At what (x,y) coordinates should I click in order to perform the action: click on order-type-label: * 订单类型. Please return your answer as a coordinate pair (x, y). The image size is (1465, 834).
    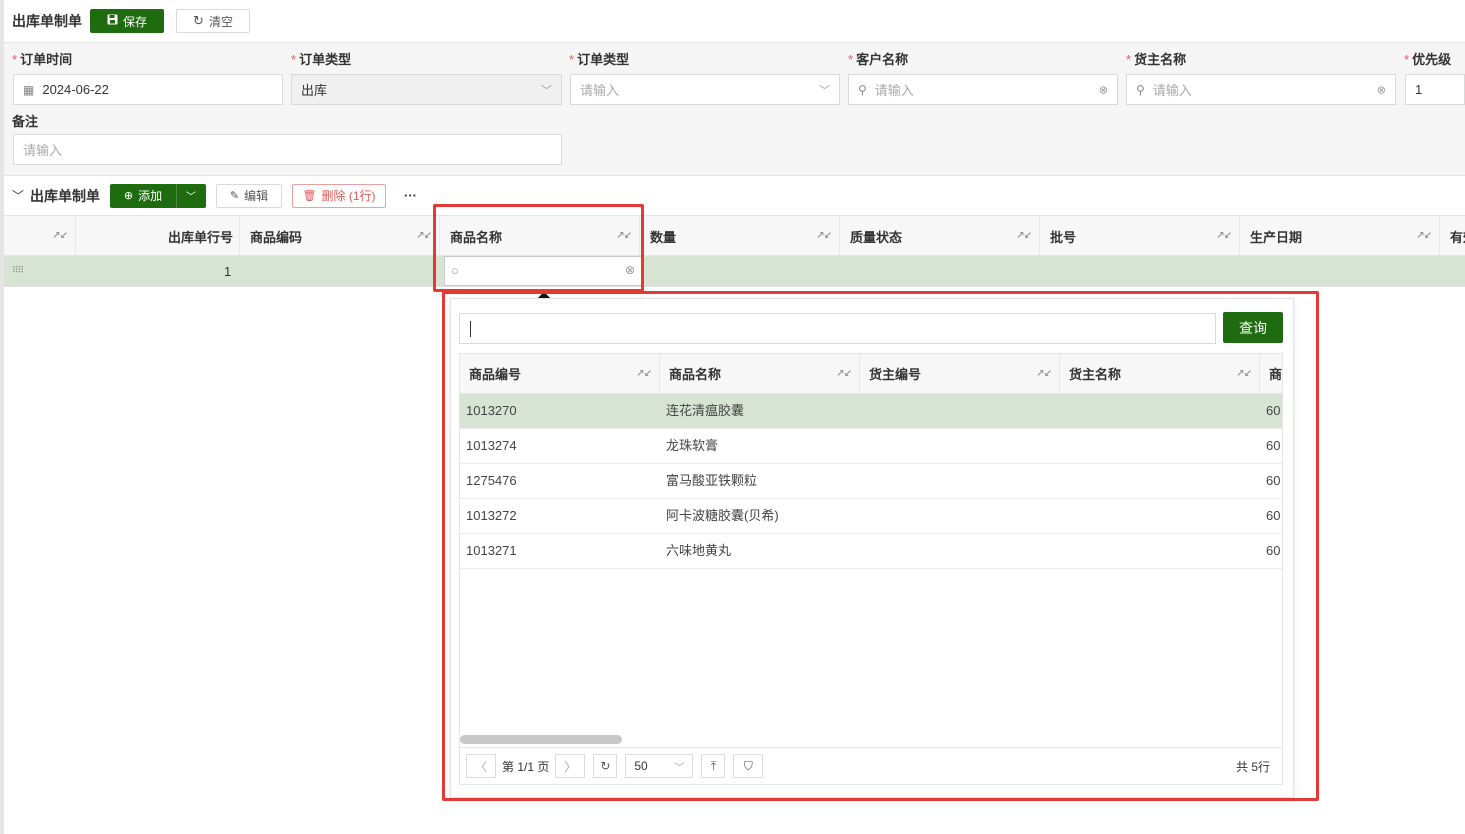
    Looking at the image, I should click on (321, 59).